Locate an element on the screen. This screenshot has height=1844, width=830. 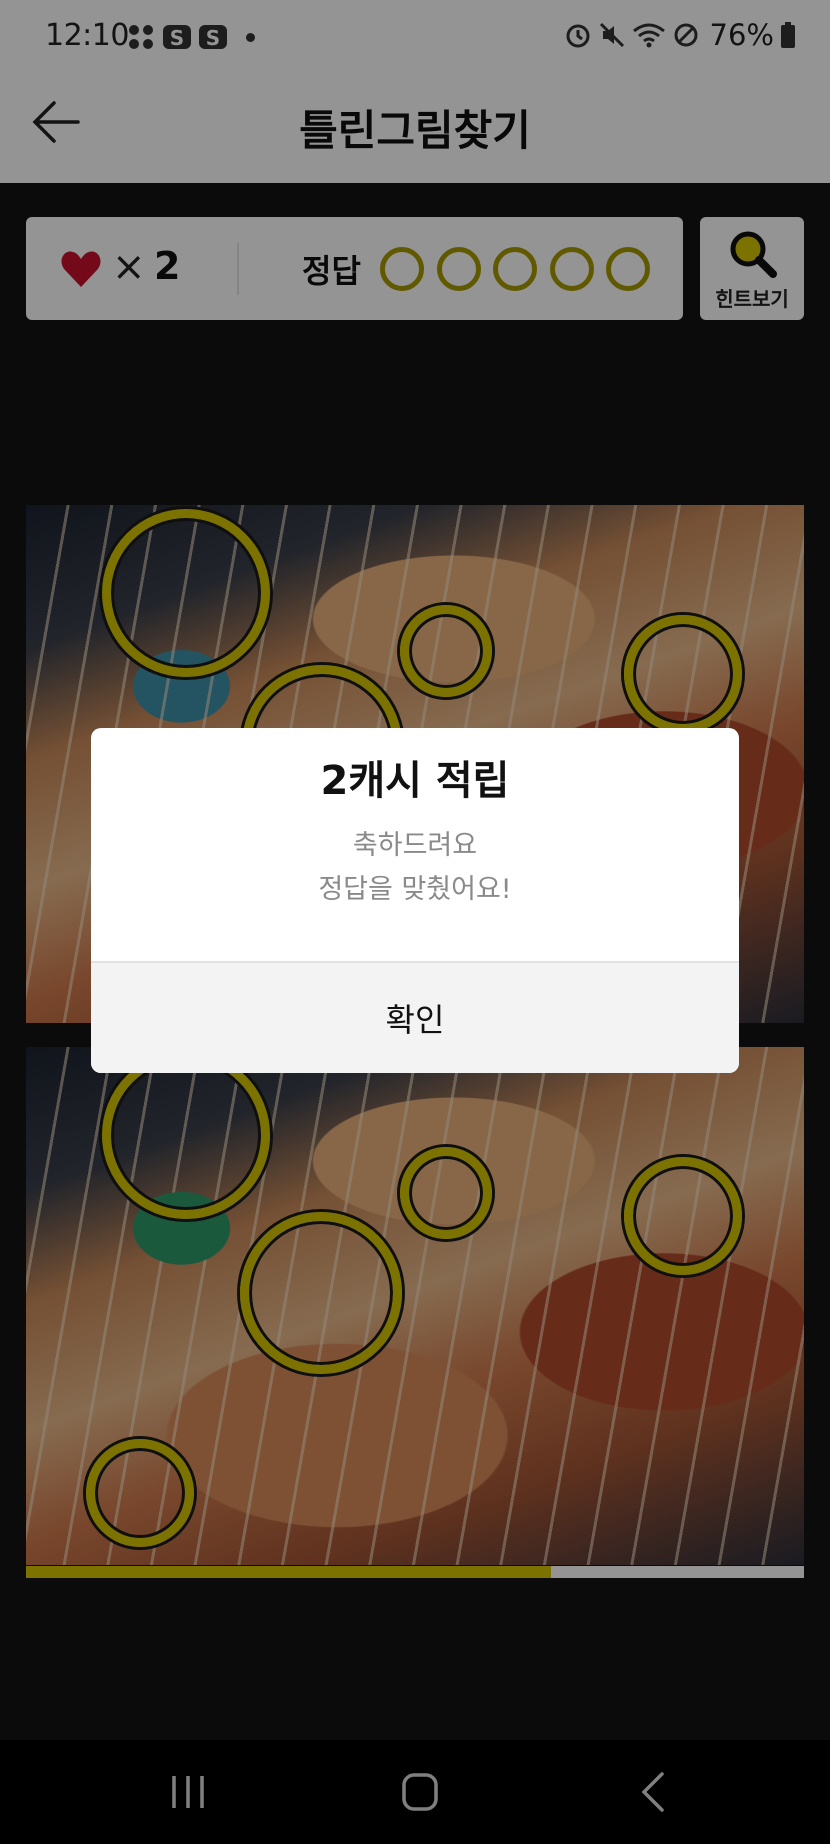
lives-count: 2 is located at coordinates (167, 266).